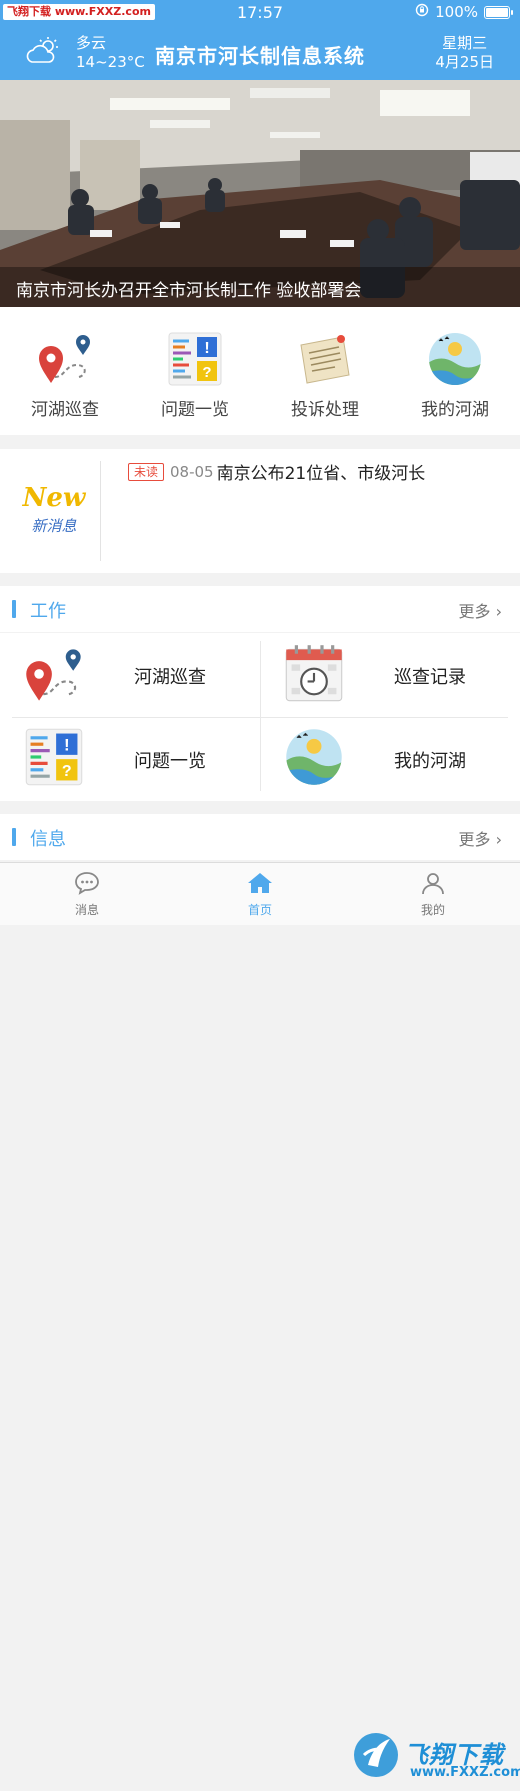  I want to click on work-section-header: 工作 更多 ›, so click(260, 609).